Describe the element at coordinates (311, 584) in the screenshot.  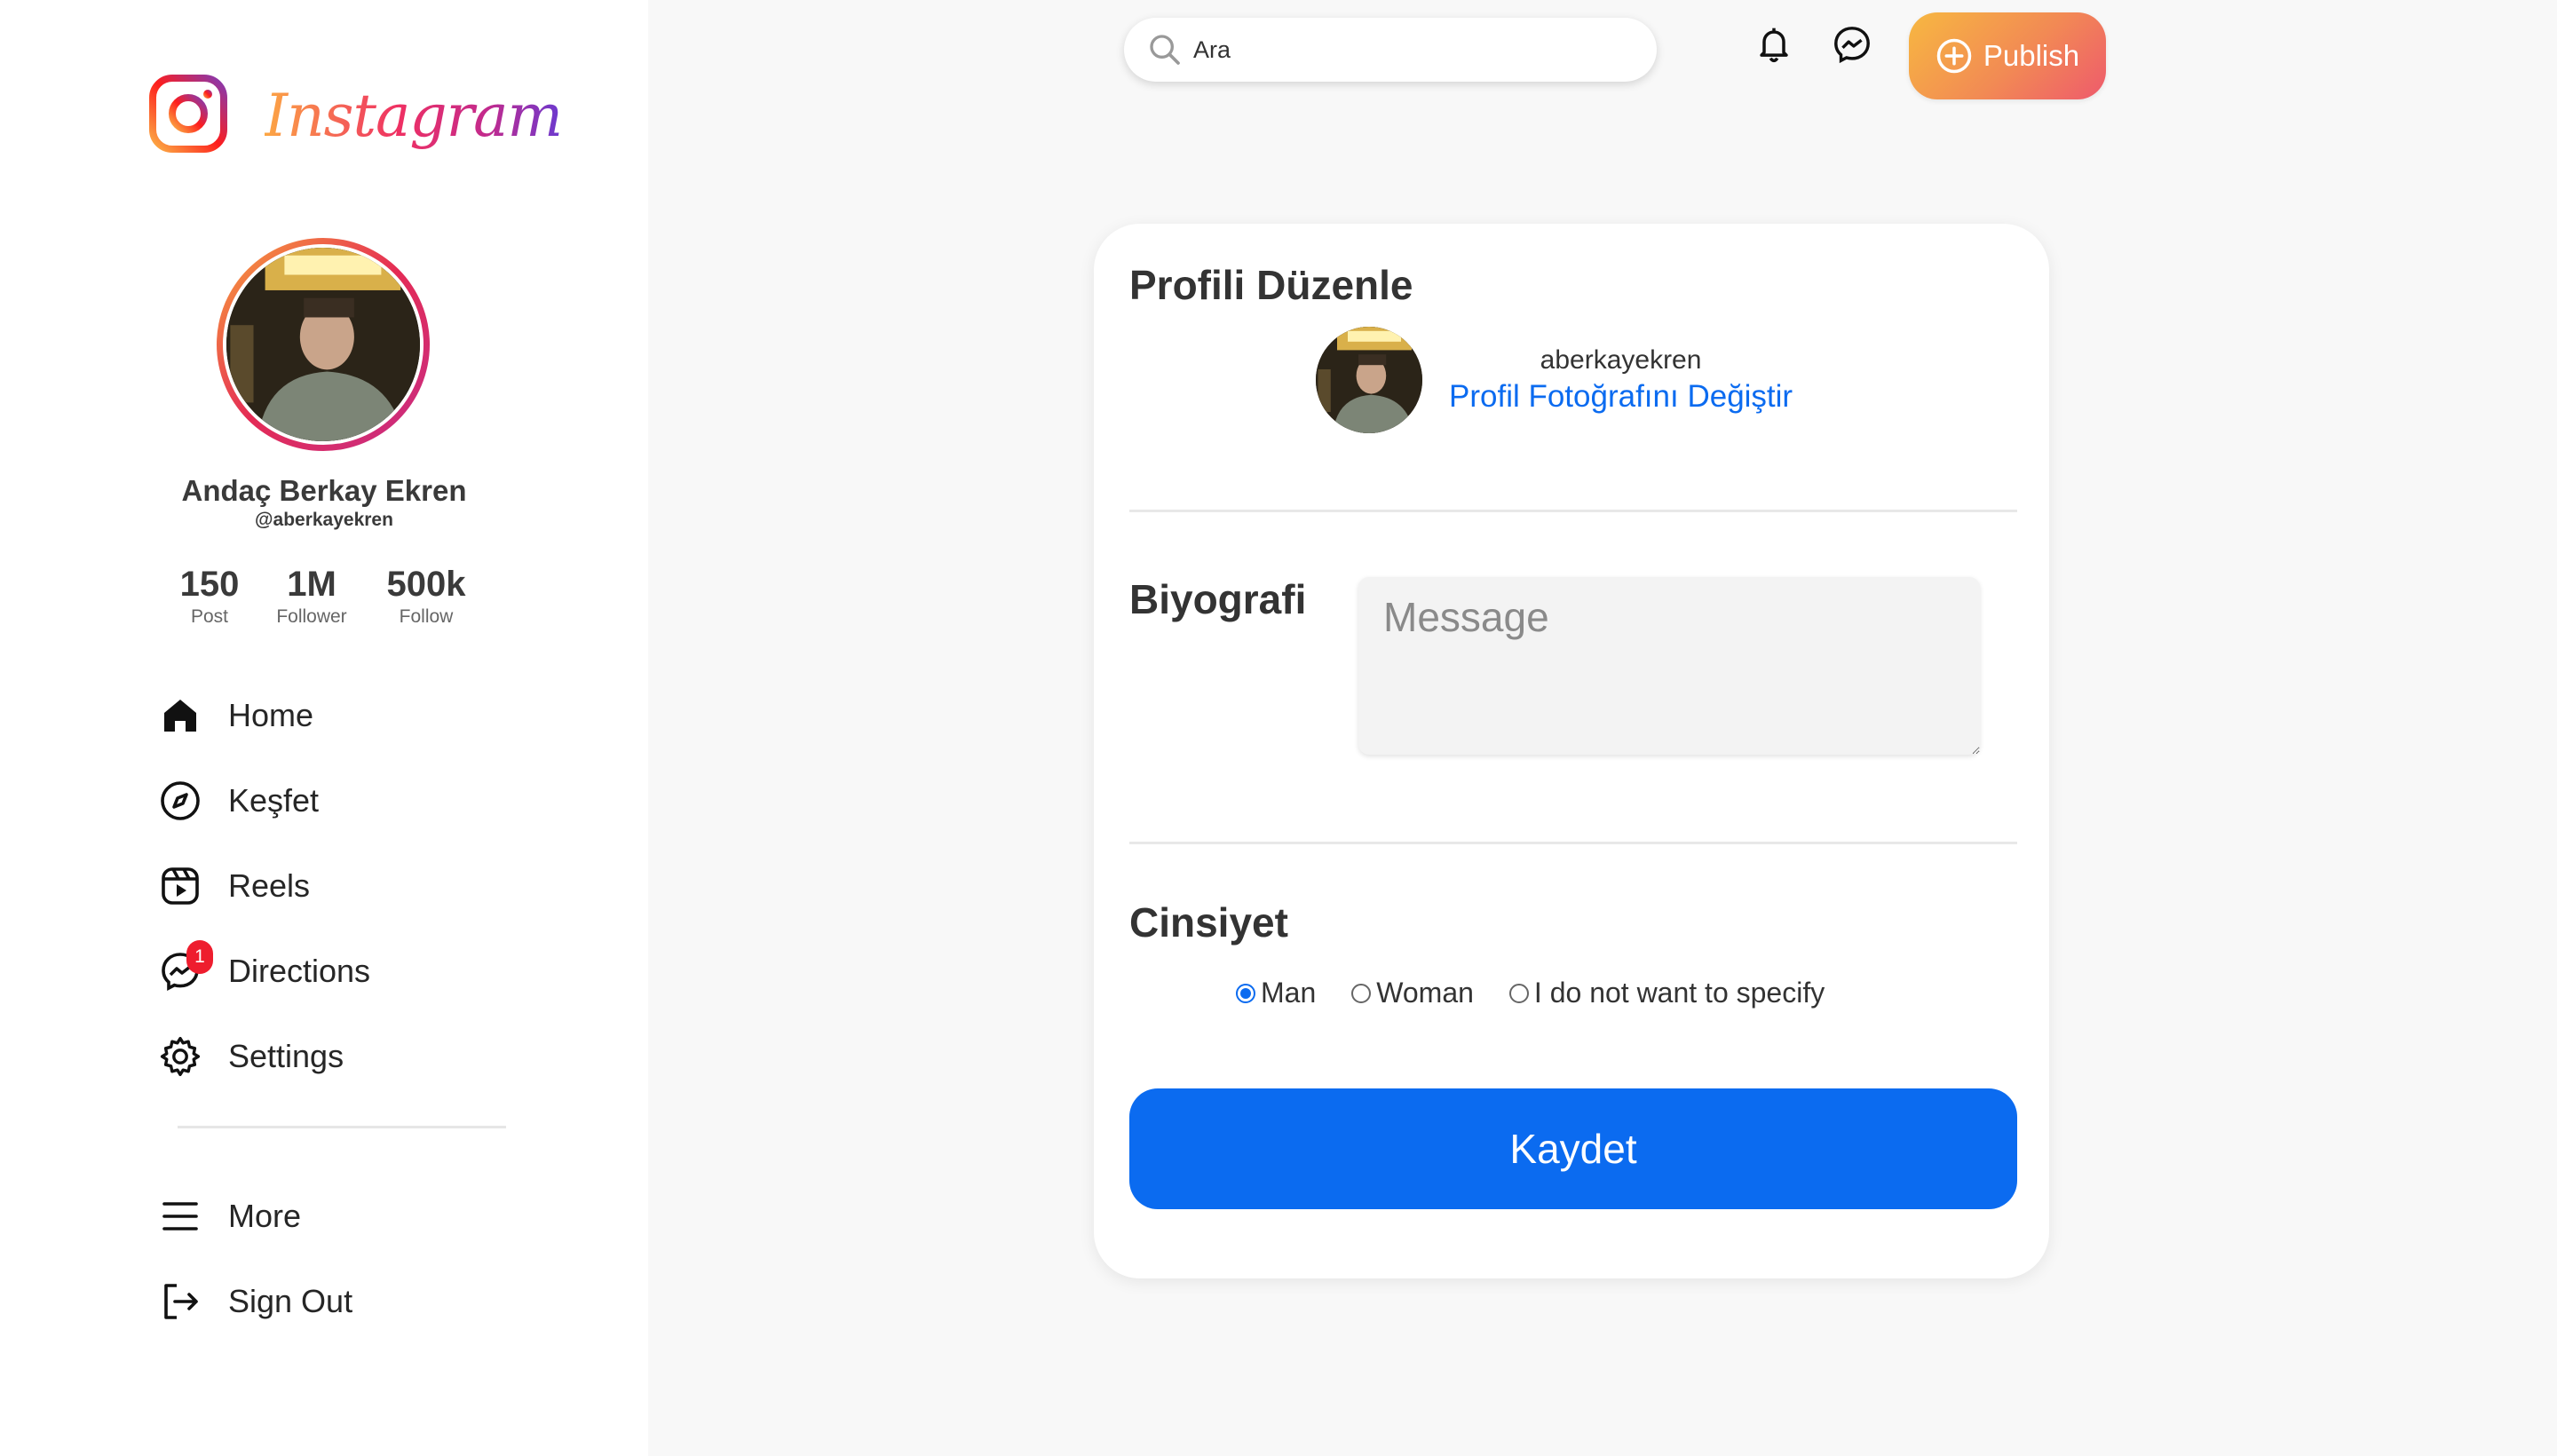
I see `stat-value: 1M` at that location.